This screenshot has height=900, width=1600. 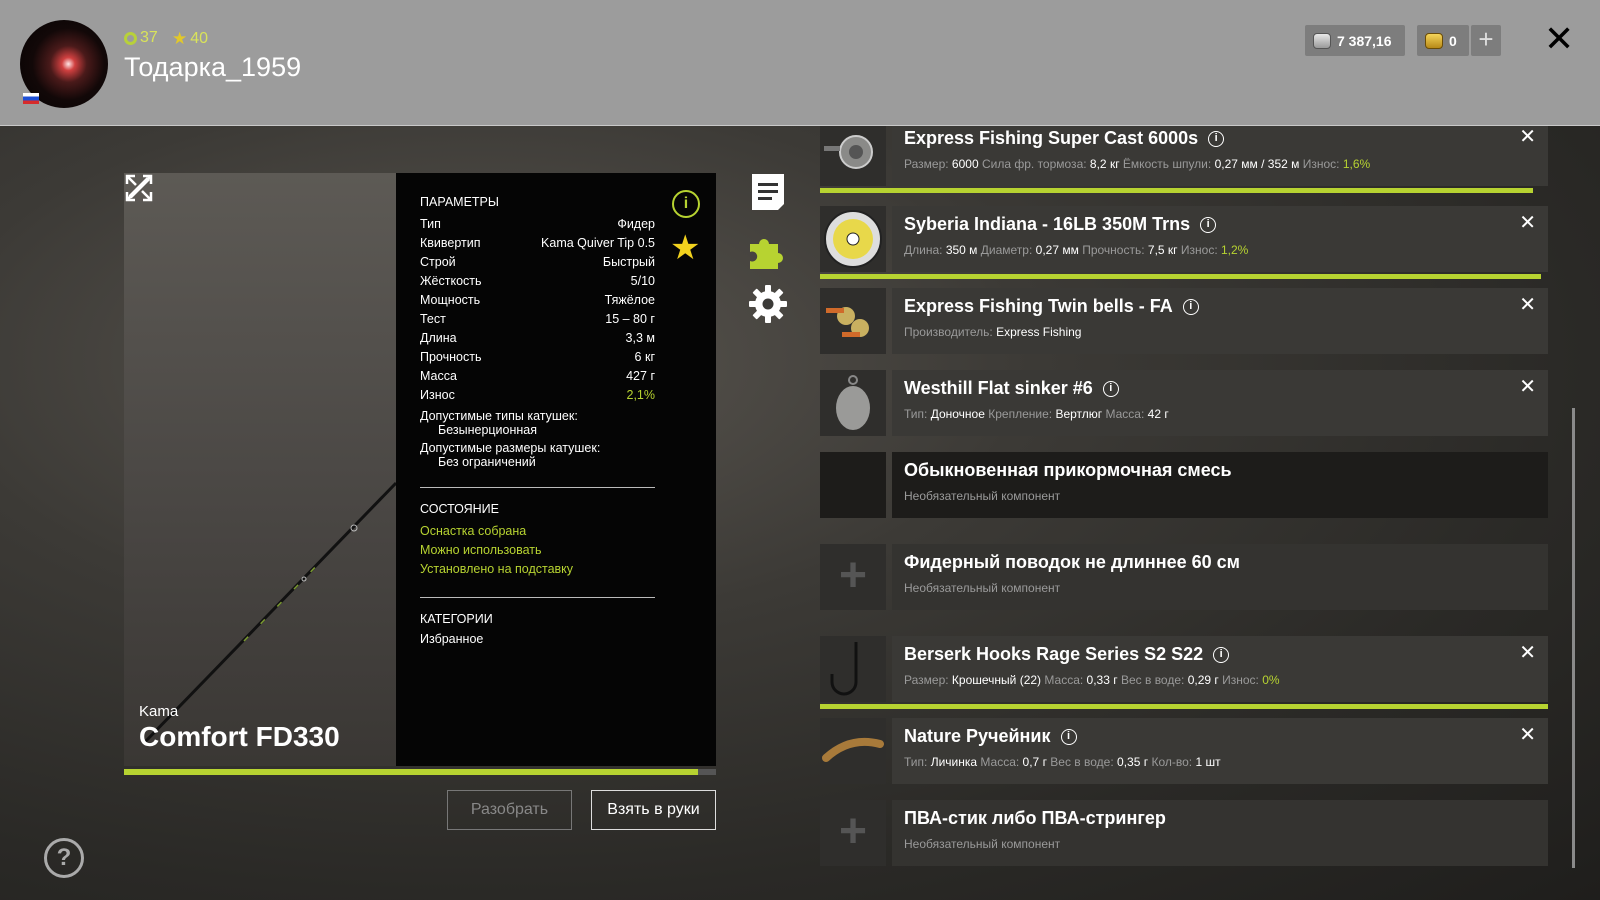 What do you see at coordinates (1102, 680) in the screenshot?
I see `detail-value: 0,33 г` at bounding box center [1102, 680].